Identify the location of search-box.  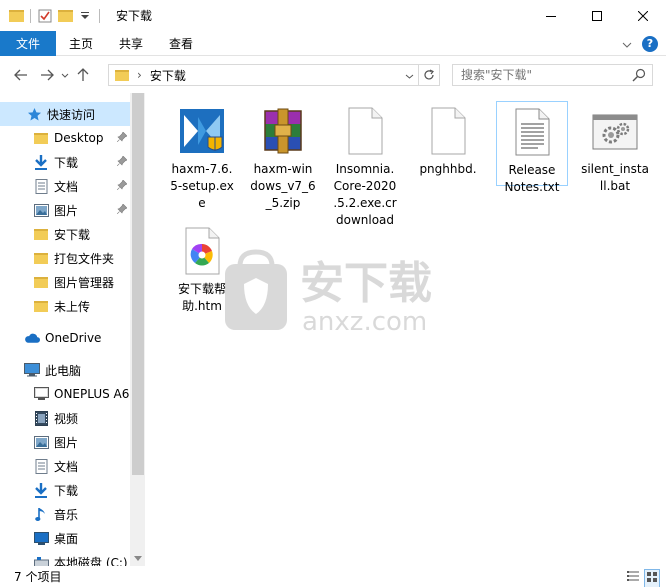
(552, 75).